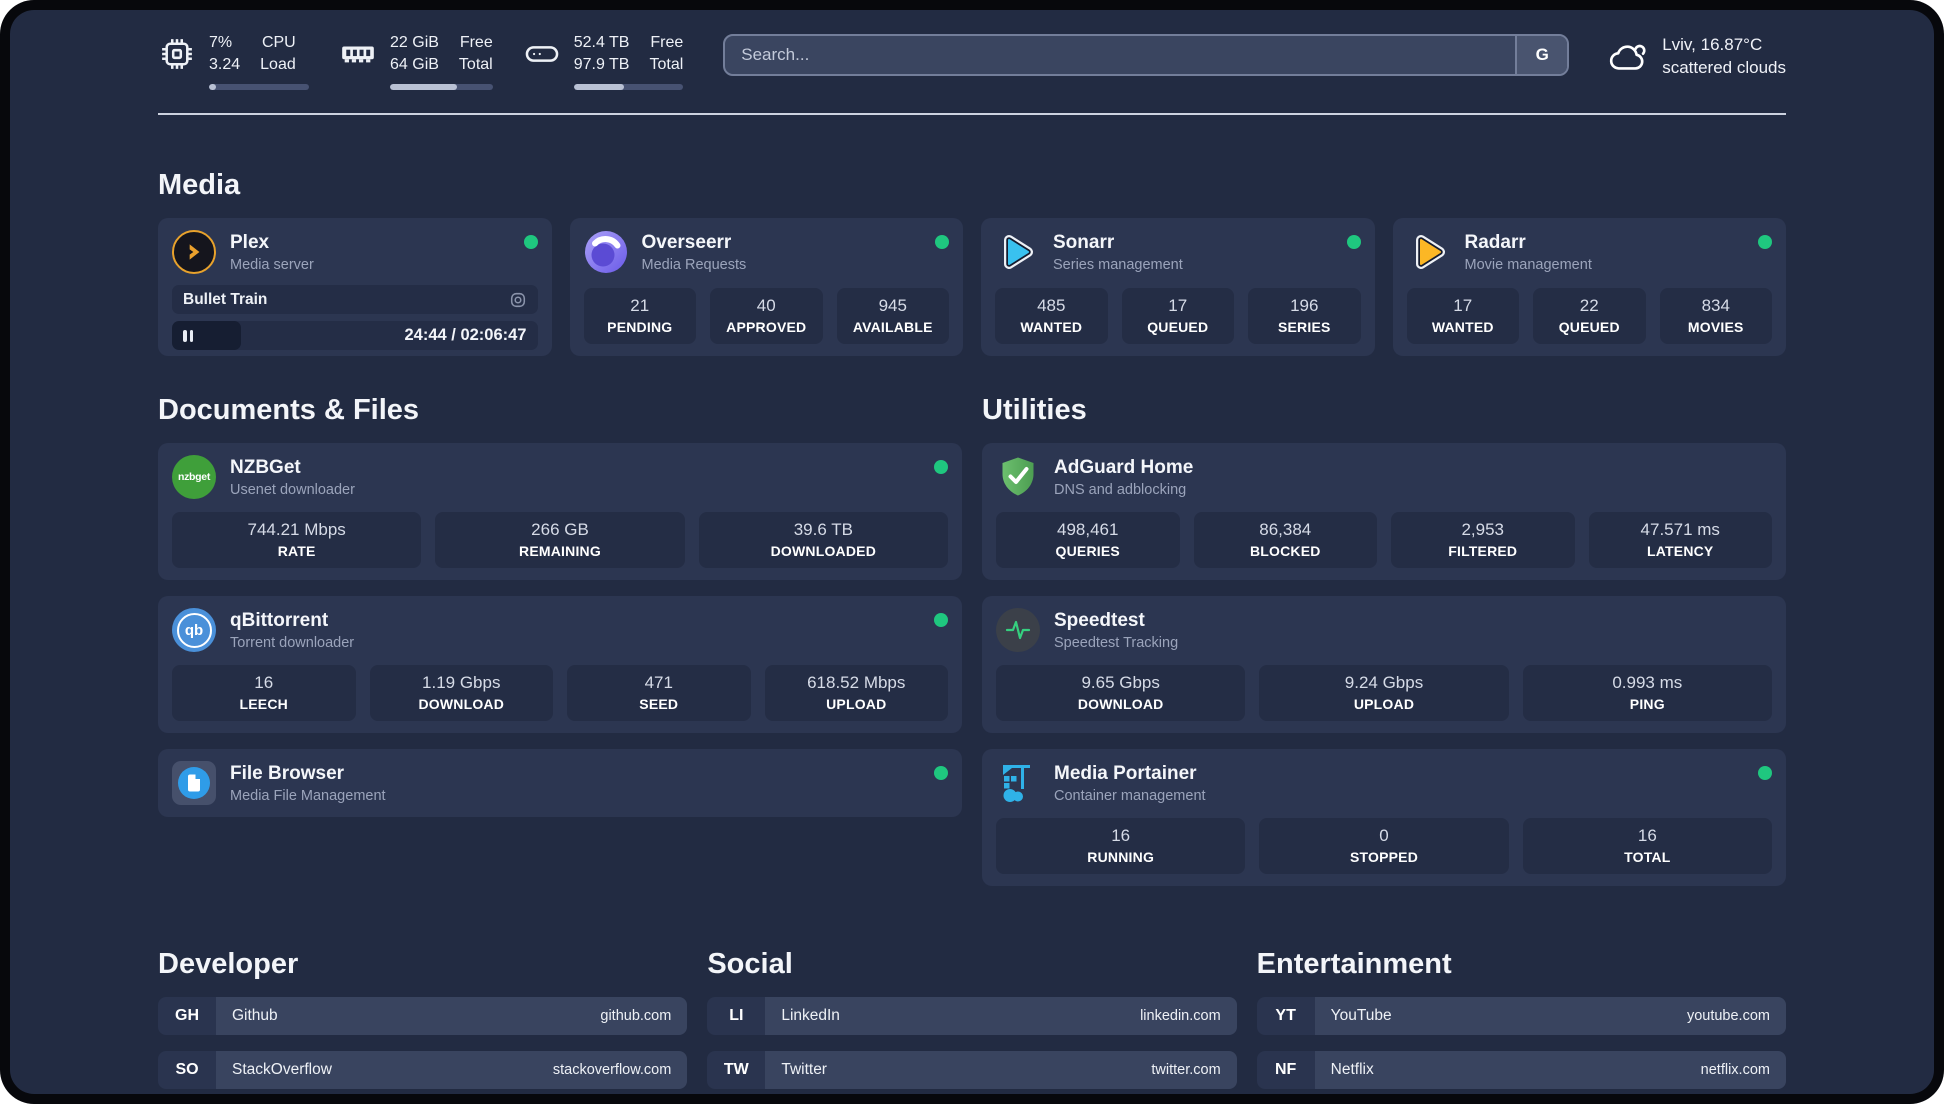 The width and height of the screenshot is (1944, 1104). I want to click on cpu-load-label: Load, so click(278, 65).